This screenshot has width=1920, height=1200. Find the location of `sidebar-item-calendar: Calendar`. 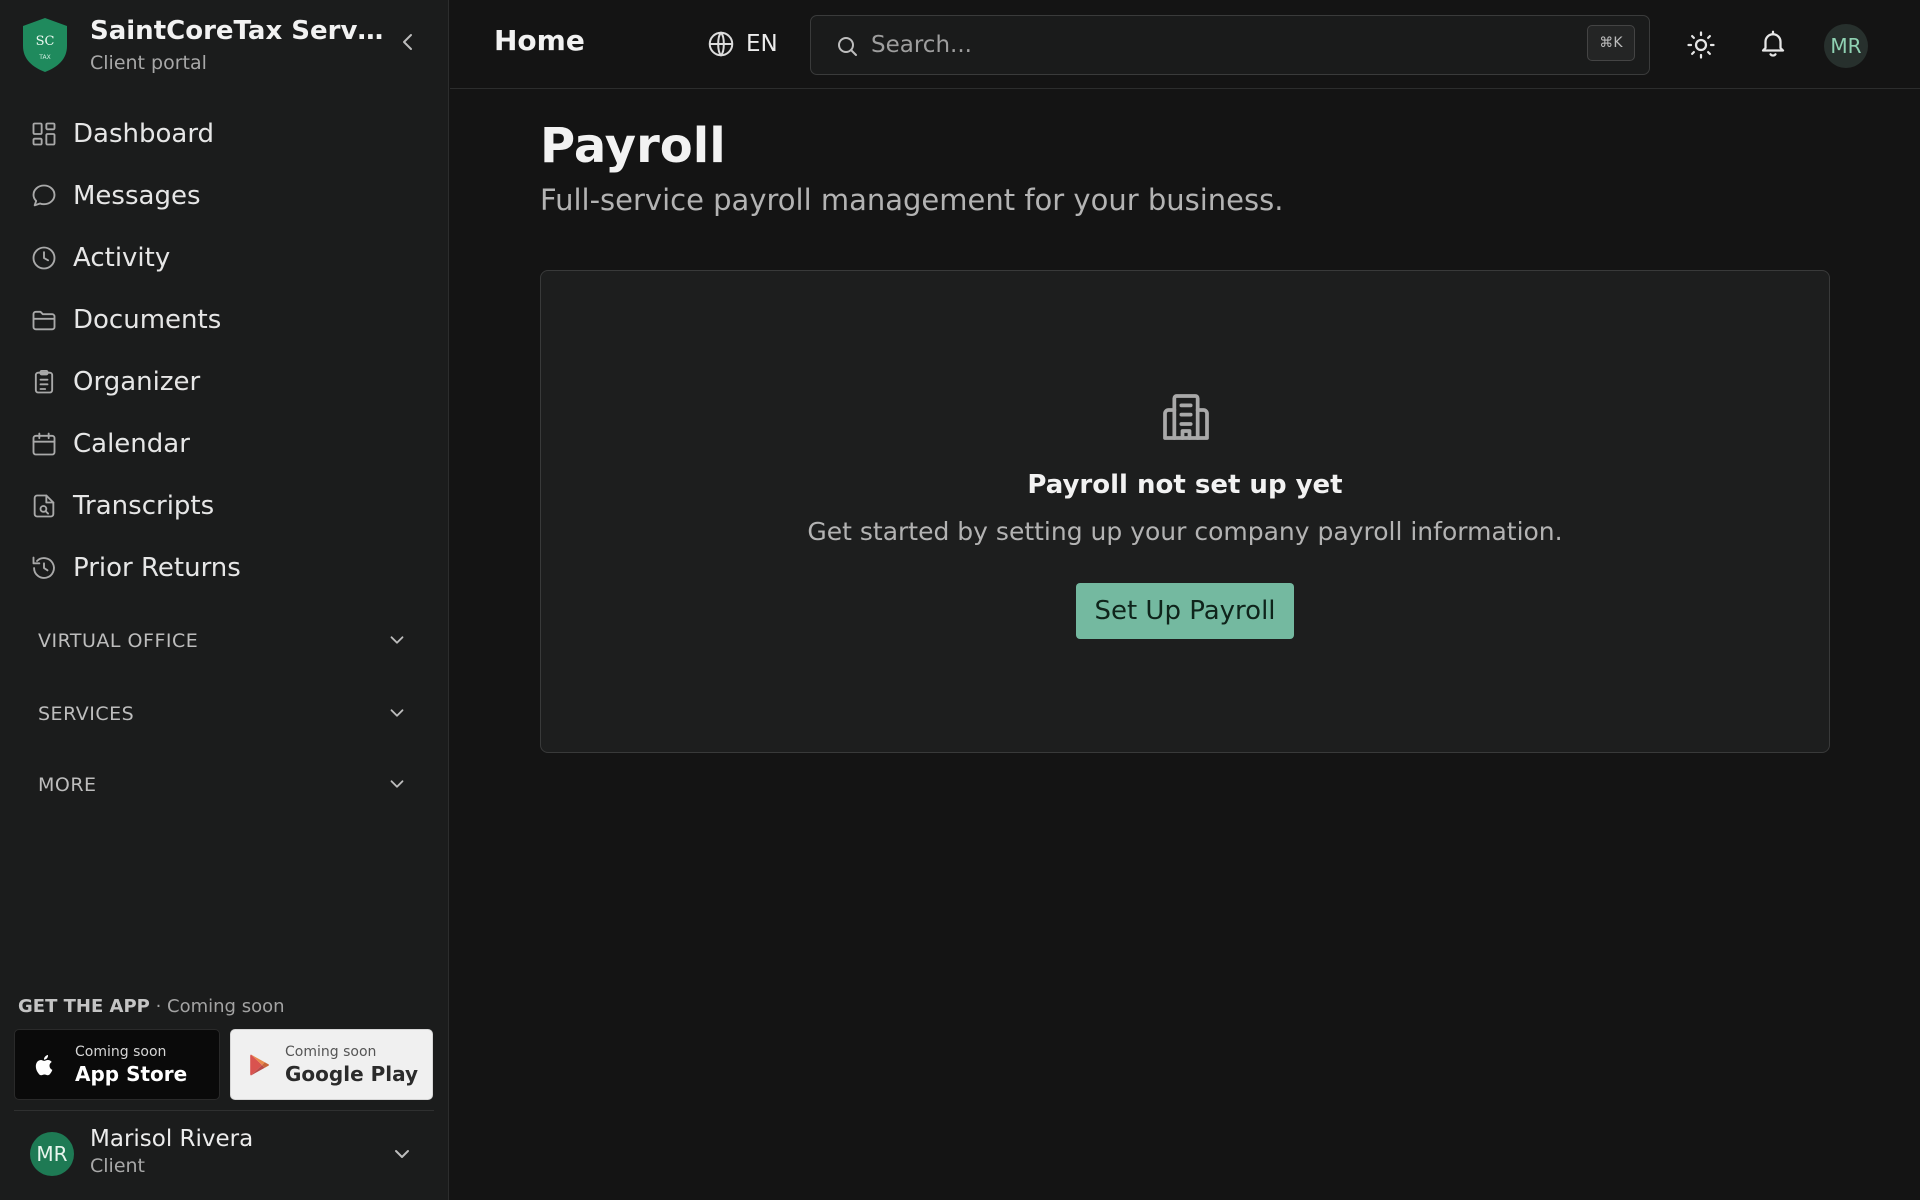

sidebar-item-calendar: Calendar is located at coordinates (224, 444).